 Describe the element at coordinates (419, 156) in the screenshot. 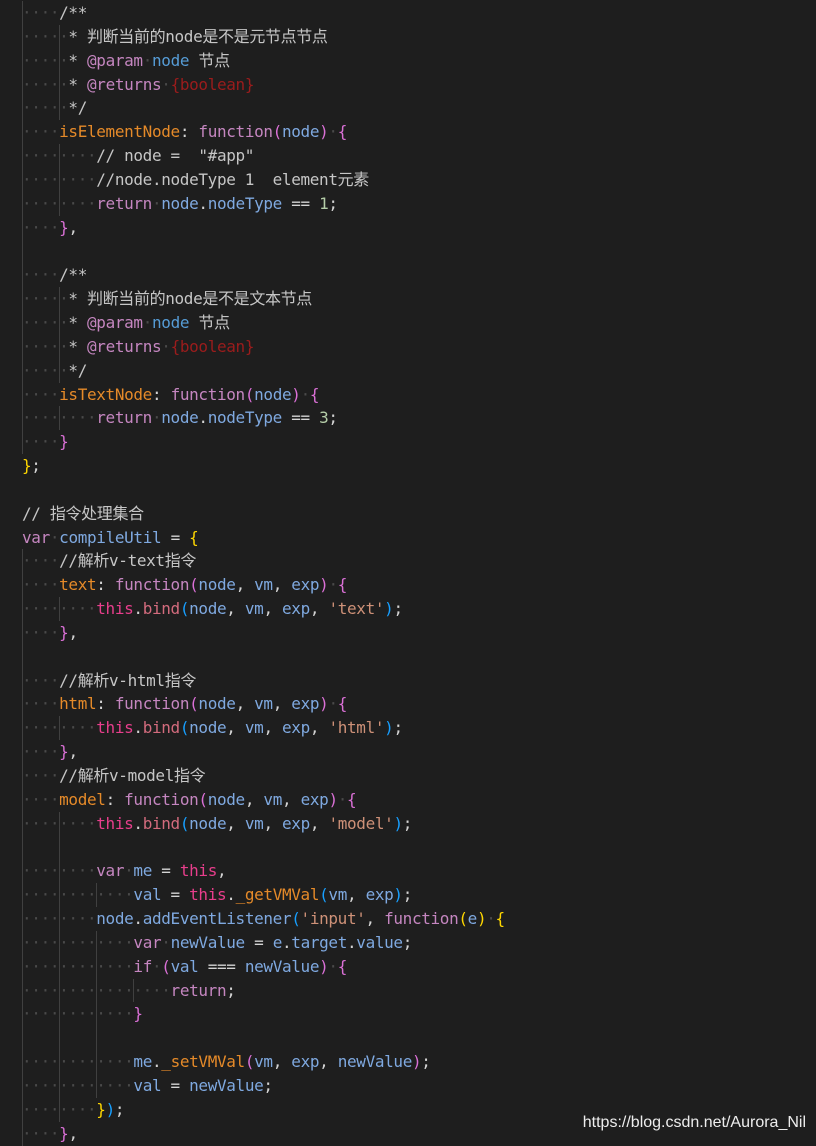

I see `code-line: ········// node = "#app"` at that location.